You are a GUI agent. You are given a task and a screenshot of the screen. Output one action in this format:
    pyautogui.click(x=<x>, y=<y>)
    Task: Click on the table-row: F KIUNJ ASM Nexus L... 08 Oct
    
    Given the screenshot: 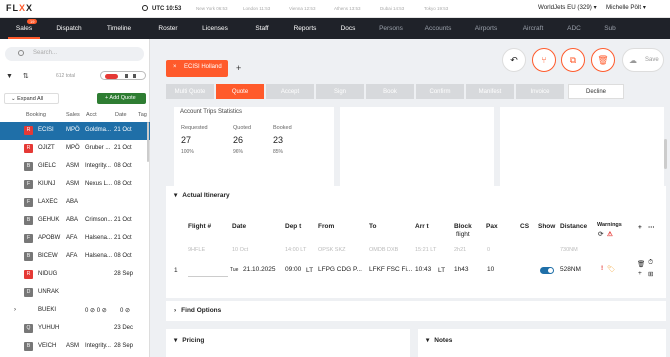 What is the action you would take?
    pyautogui.click(x=75, y=185)
    